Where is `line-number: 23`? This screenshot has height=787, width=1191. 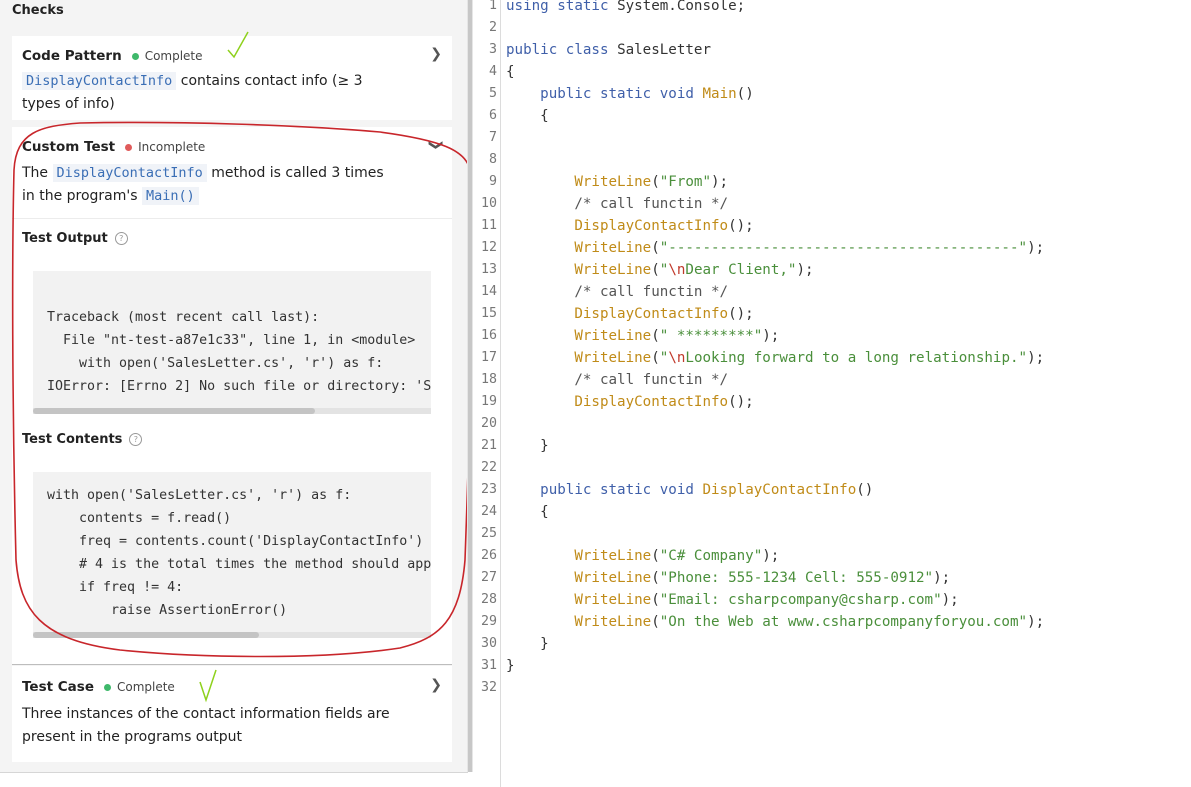 line-number: 23 is located at coordinates (488, 489).